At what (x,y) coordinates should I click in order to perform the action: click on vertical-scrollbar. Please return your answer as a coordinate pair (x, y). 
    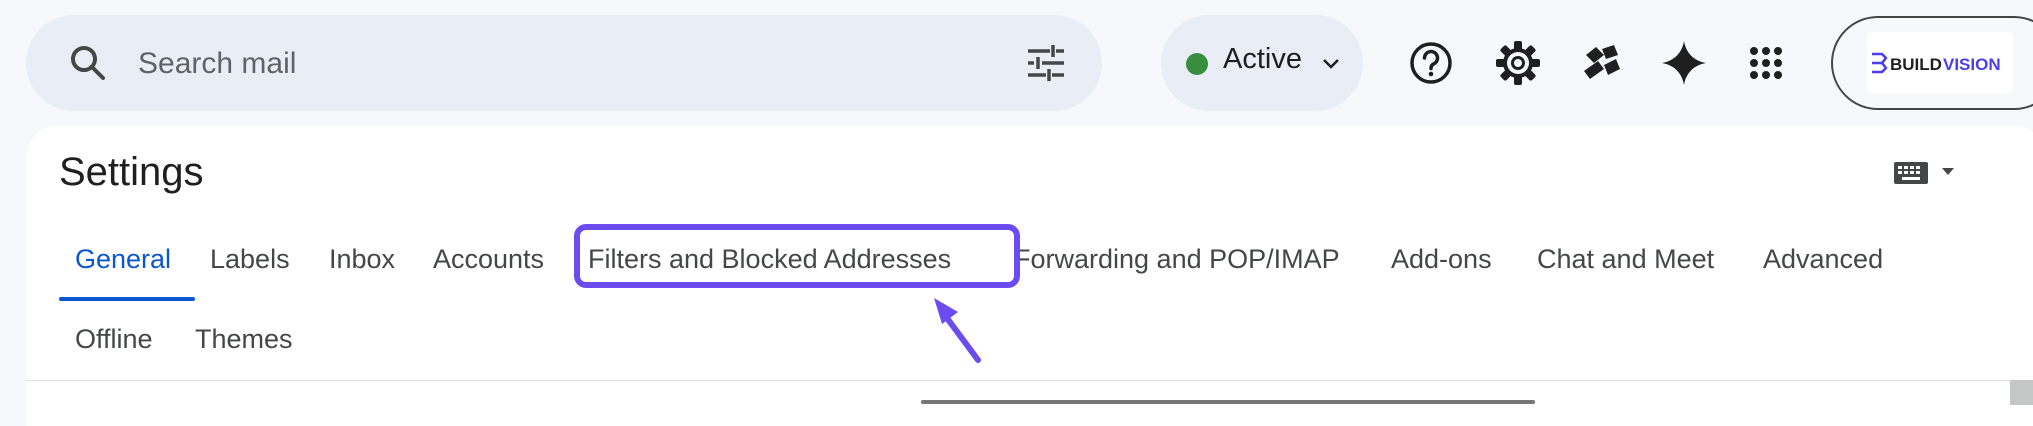
    Looking at the image, I should click on (2021, 392).